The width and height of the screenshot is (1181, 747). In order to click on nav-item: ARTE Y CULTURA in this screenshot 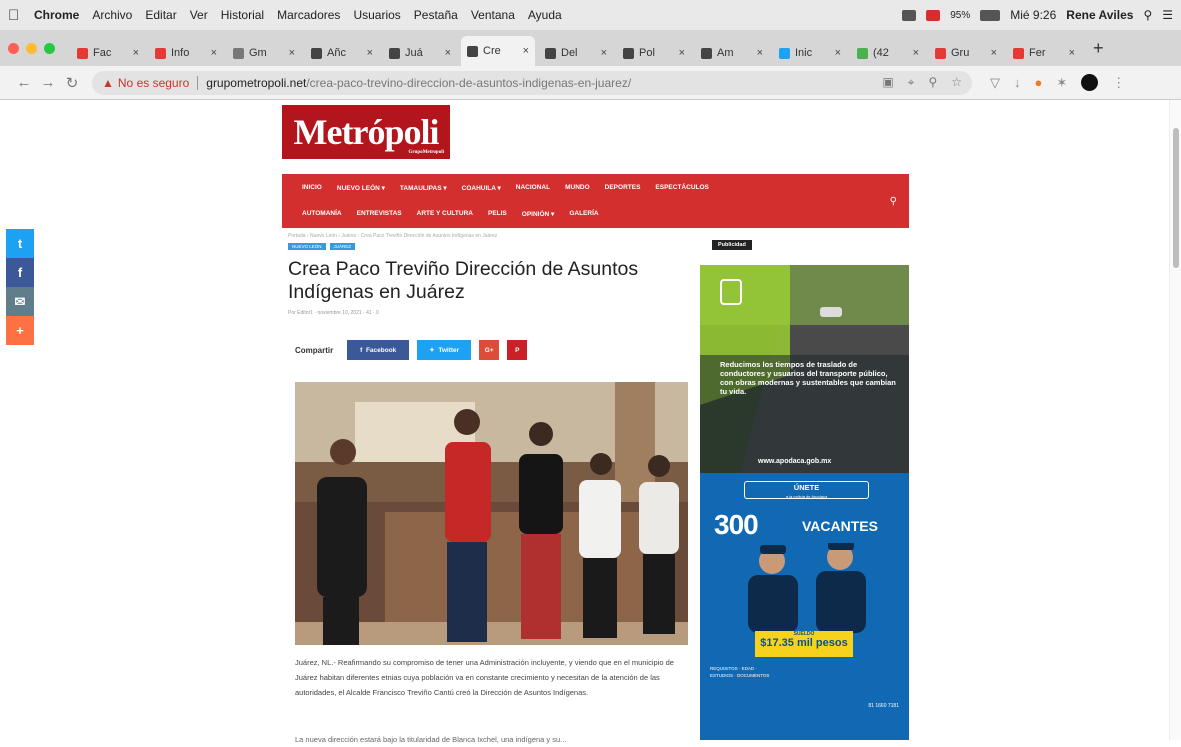, I will do `click(445, 214)`.